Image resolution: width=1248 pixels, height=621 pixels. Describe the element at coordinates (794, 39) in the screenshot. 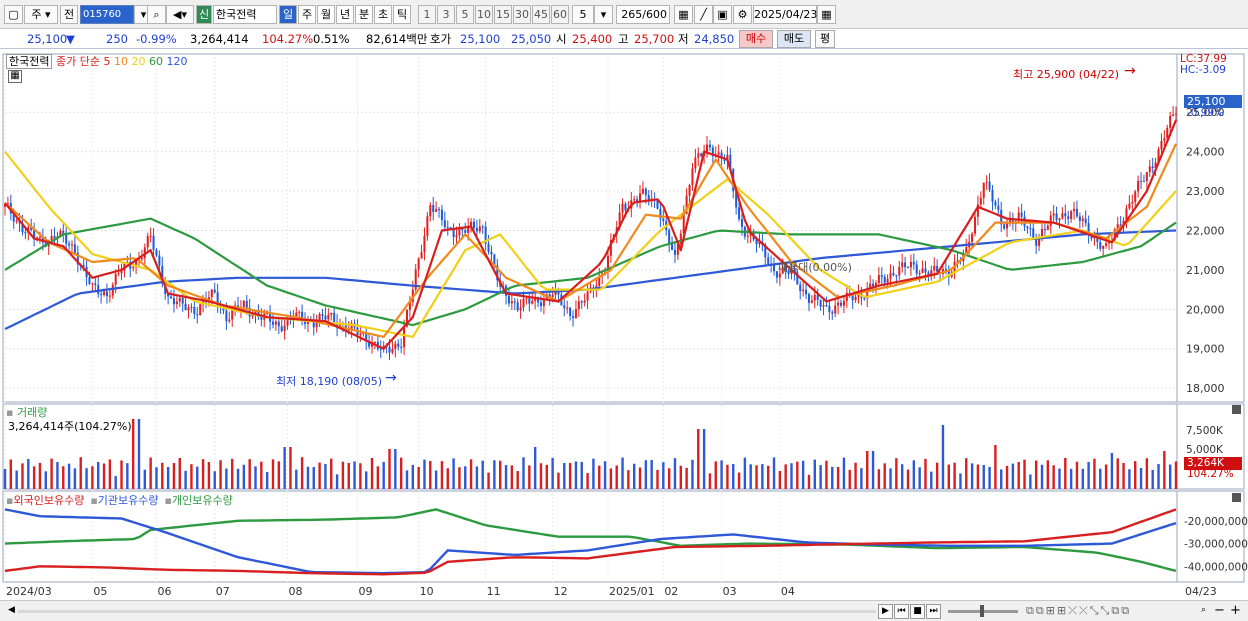

I see `sell-button: 매도` at that location.